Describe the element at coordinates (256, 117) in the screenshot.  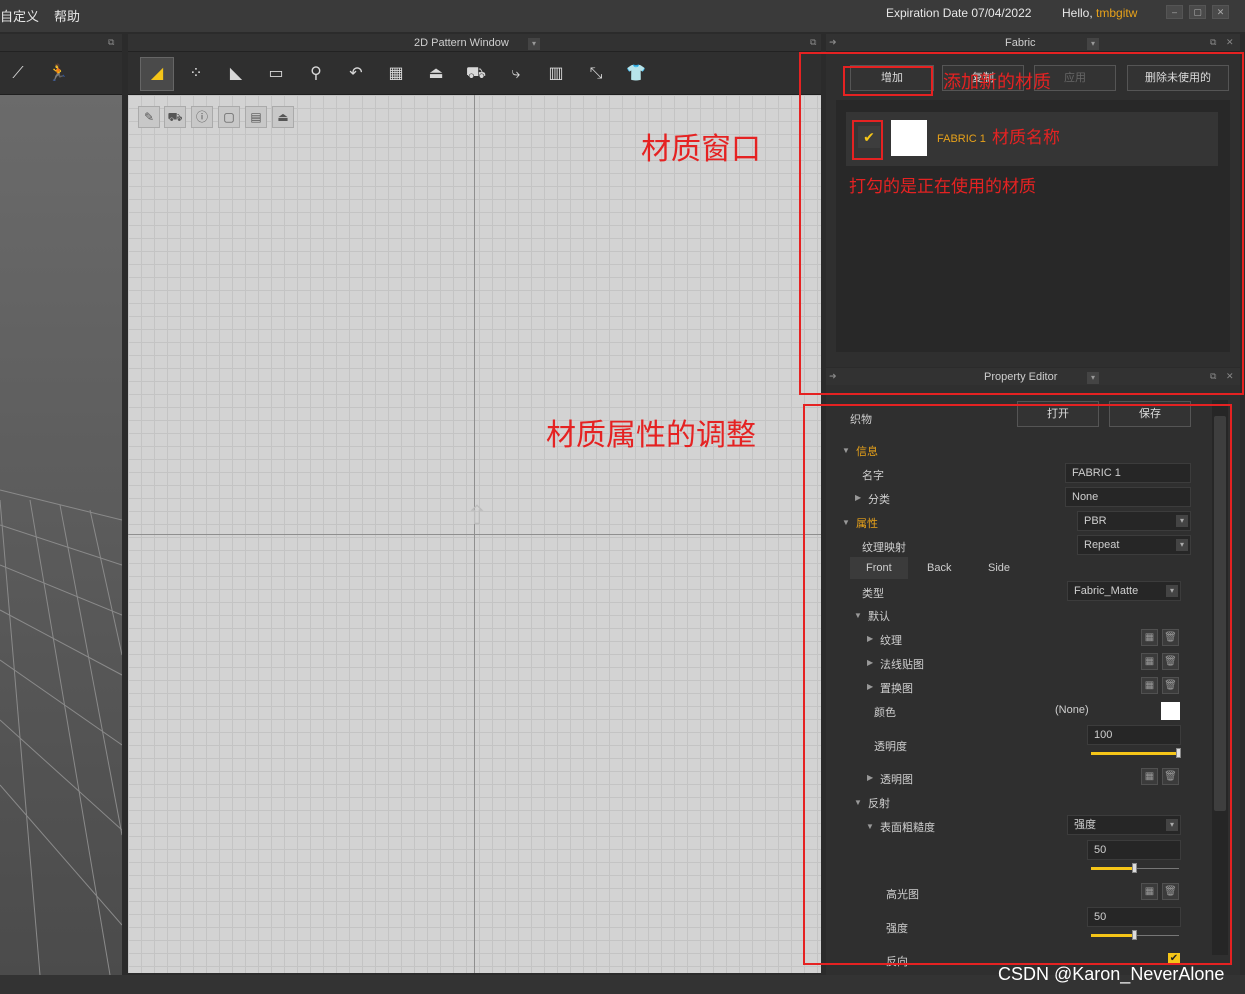
I see `layer-view-icon: ▤` at that location.